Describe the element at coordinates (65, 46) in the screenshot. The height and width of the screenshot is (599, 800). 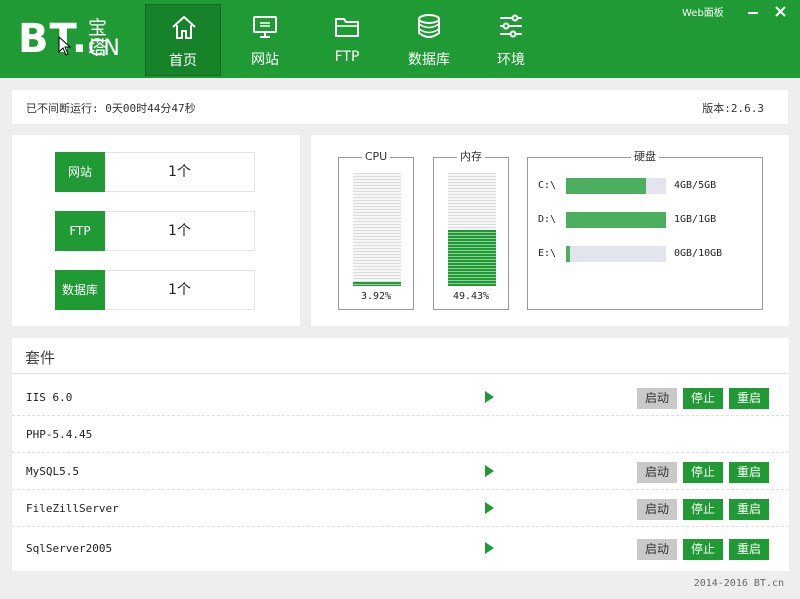
I see `mouse-cursor-icon` at that location.